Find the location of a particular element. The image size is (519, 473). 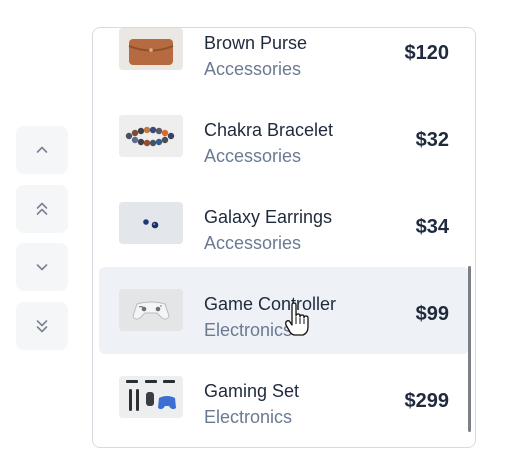

chevron-down-icon is located at coordinates (42, 267).